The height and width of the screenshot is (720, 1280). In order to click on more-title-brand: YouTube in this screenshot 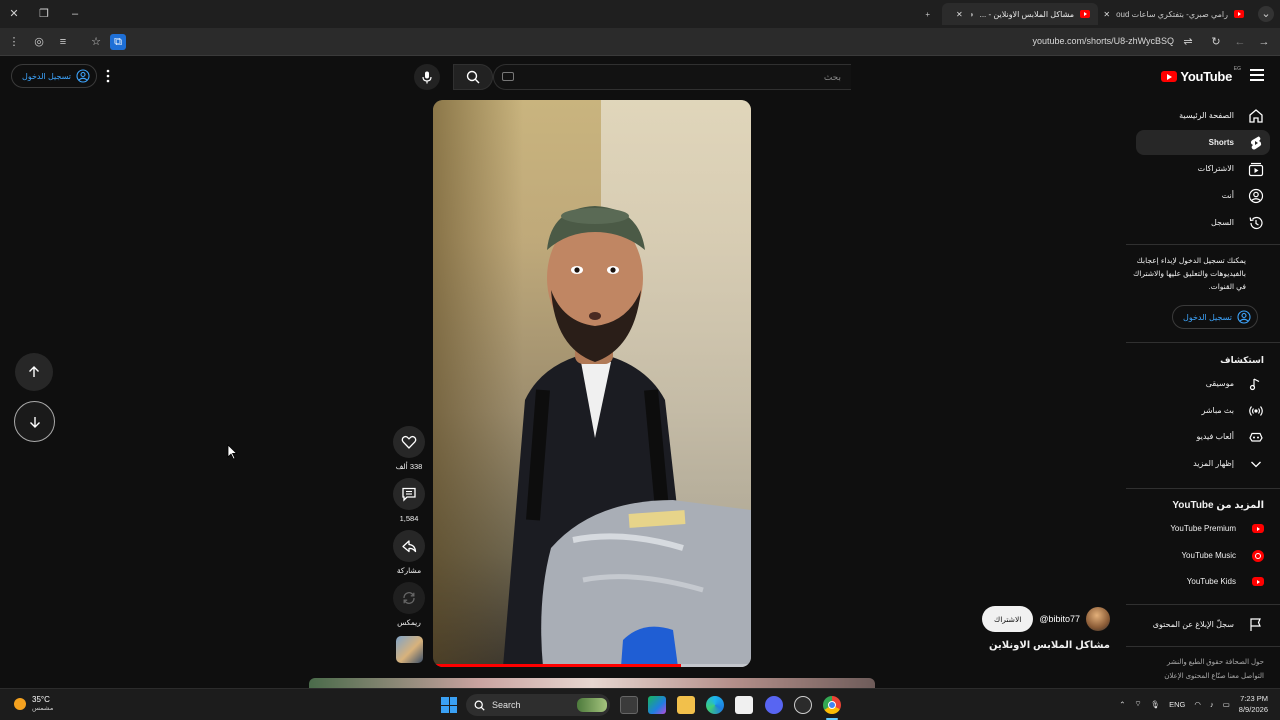, I will do `click(1193, 505)`.